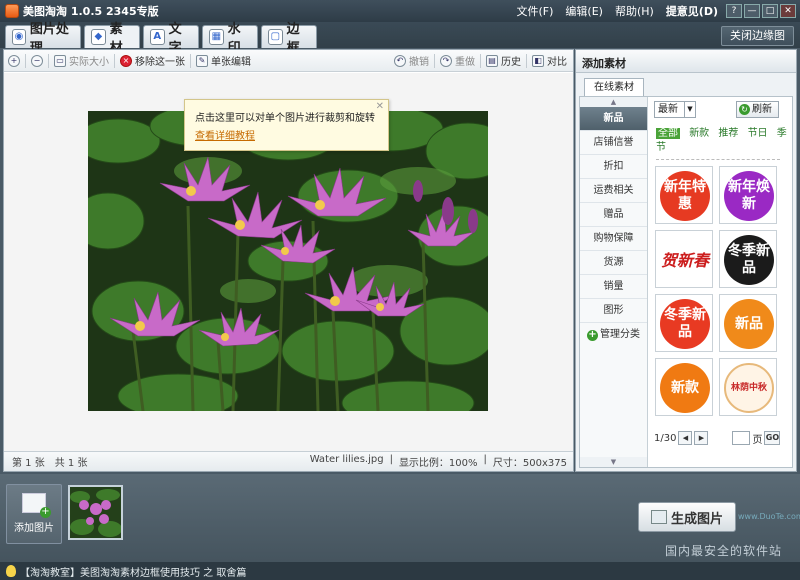 This screenshot has height=580, width=800. Describe the element at coordinates (503, 60) in the screenshot. I see `history-button: ▤ 历史` at that location.